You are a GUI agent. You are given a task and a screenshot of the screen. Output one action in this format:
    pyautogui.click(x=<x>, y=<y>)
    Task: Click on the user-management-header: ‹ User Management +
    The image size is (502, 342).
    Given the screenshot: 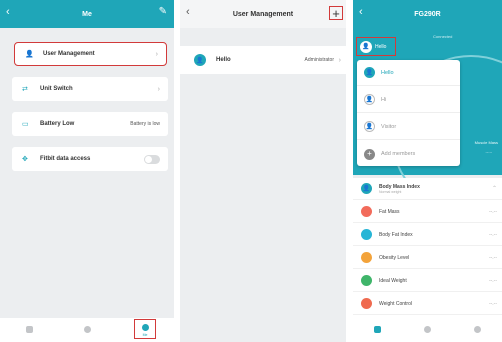 What is the action you would take?
    pyautogui.click(x=263, y=14)
    